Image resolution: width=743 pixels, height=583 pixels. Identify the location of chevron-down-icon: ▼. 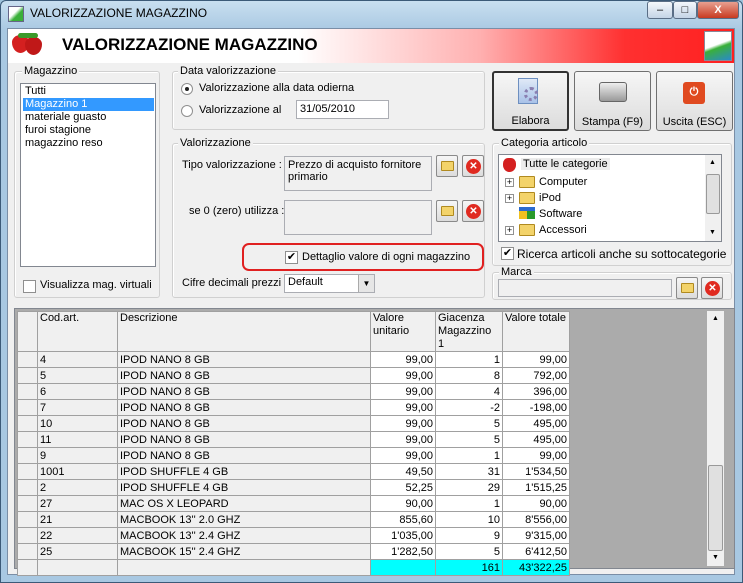
(366, 283).